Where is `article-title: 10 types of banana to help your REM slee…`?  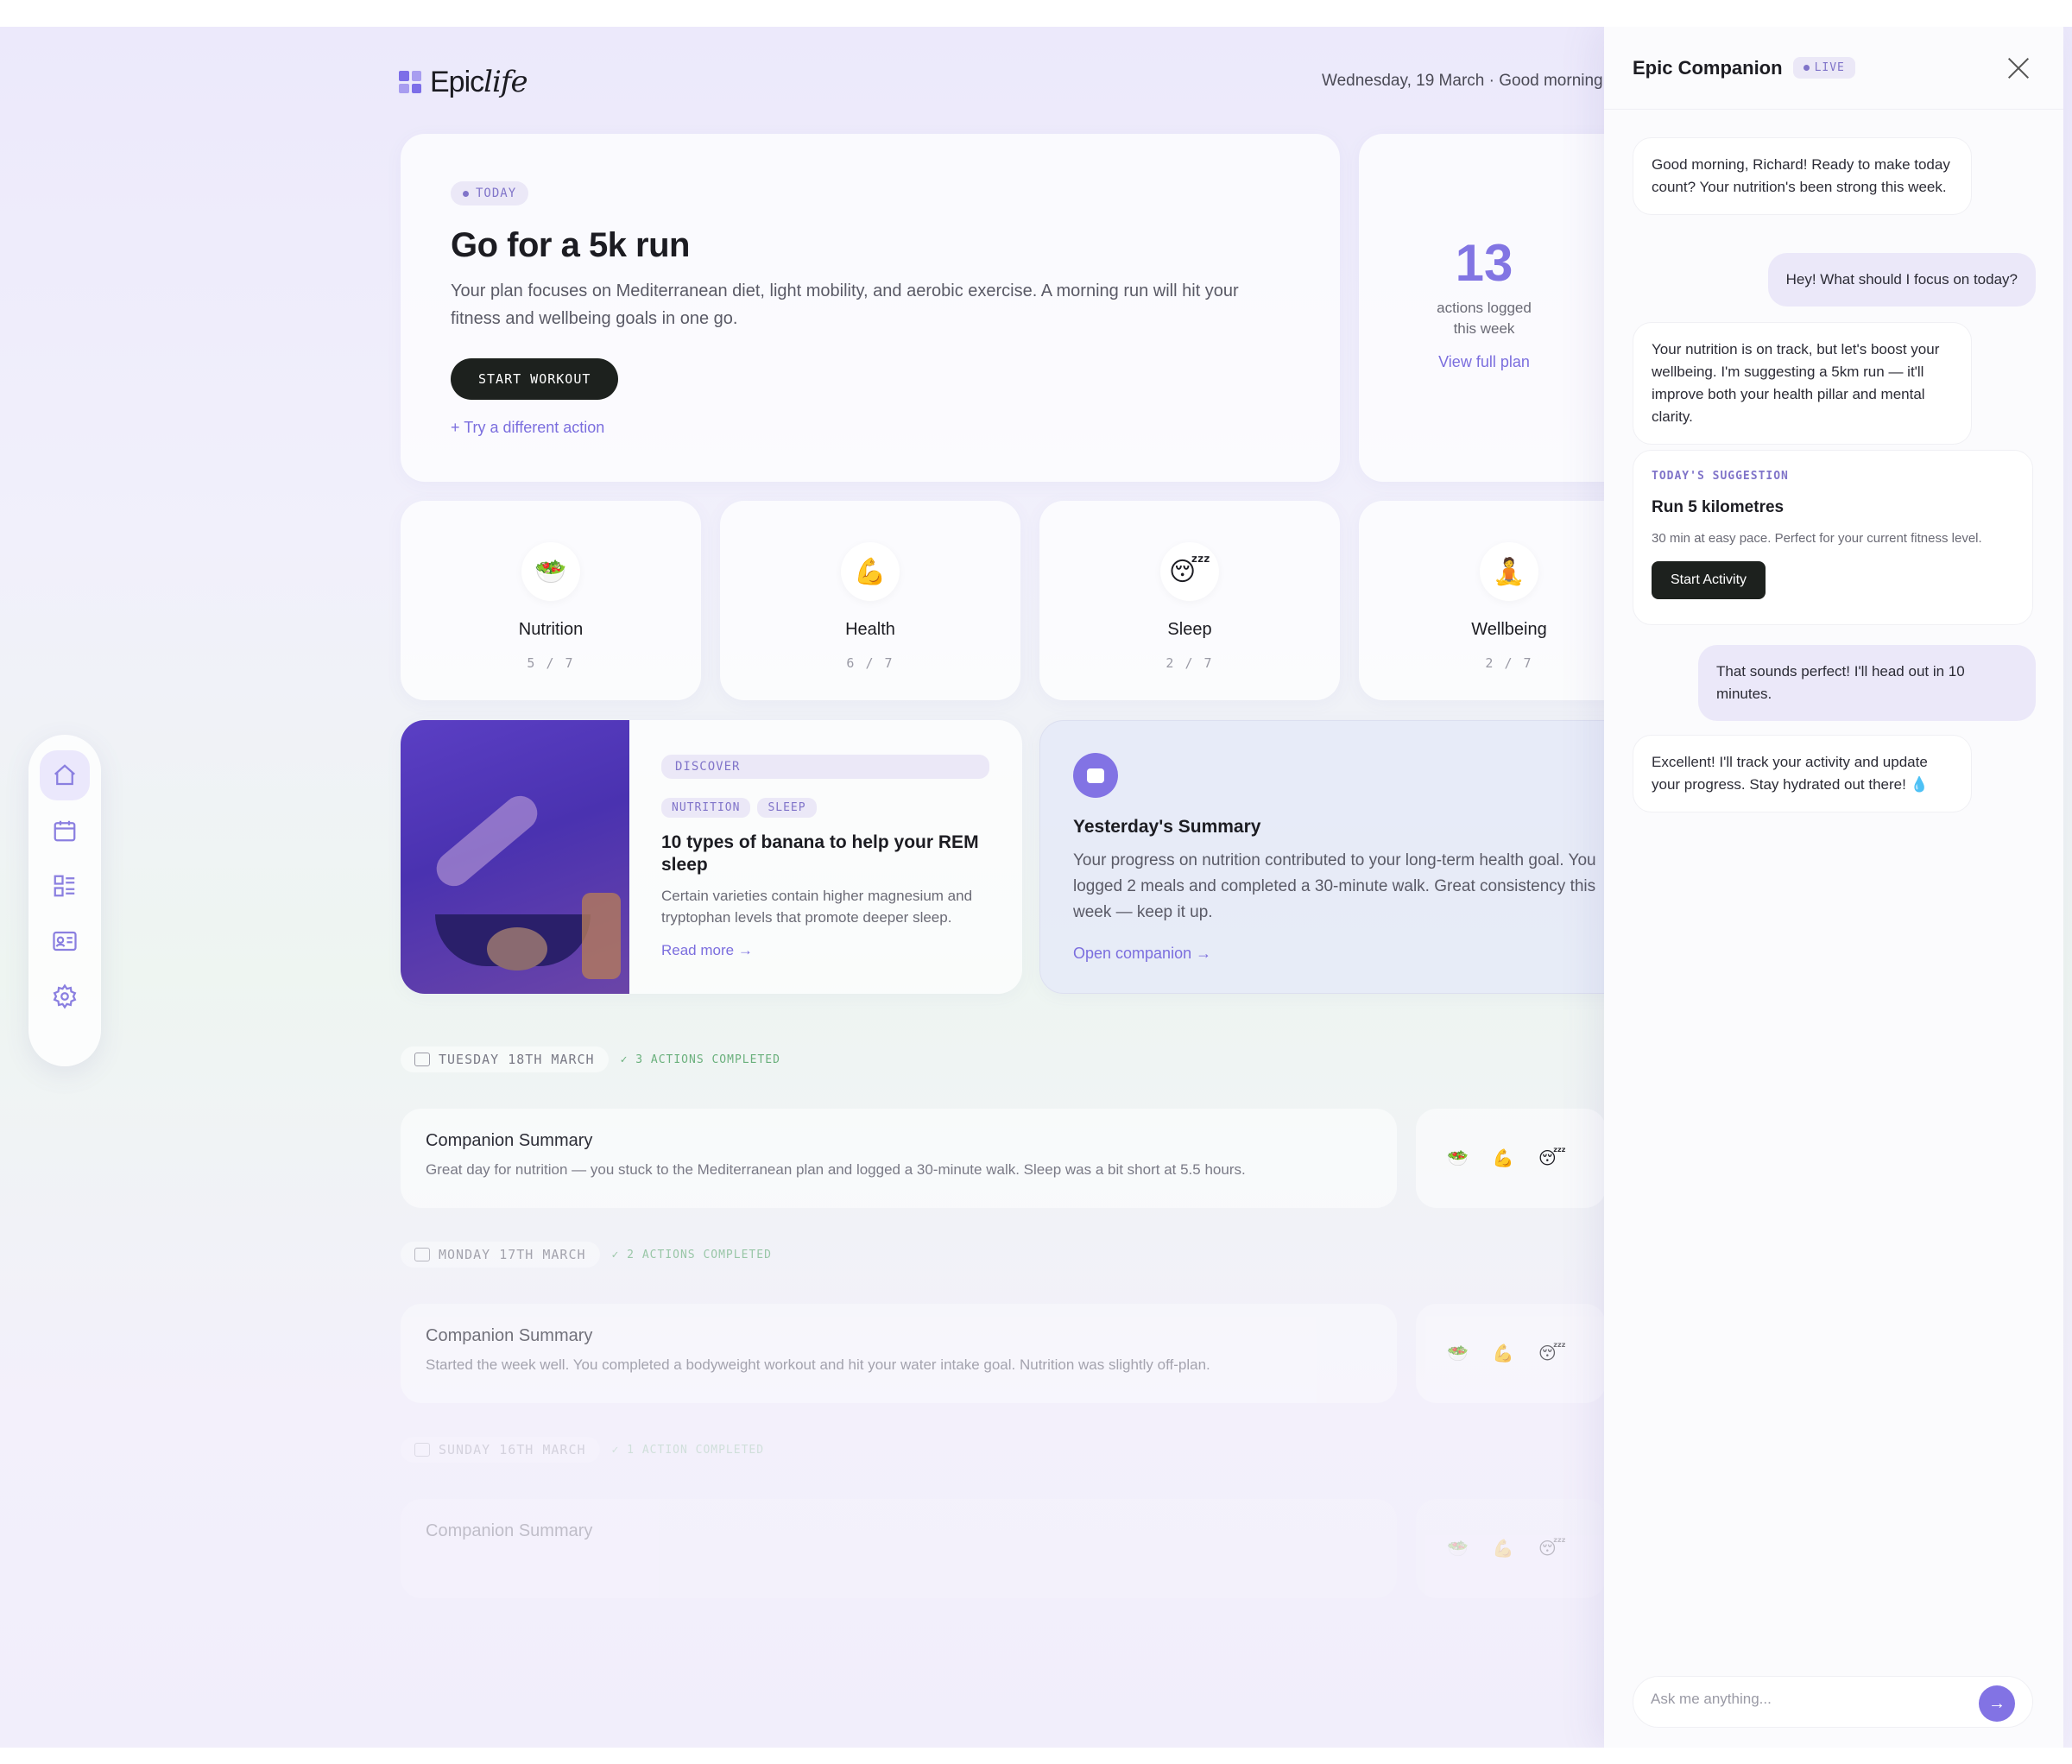 article-title: 10 types of banana to help your REM slee… is located at coordinates (820, 854).